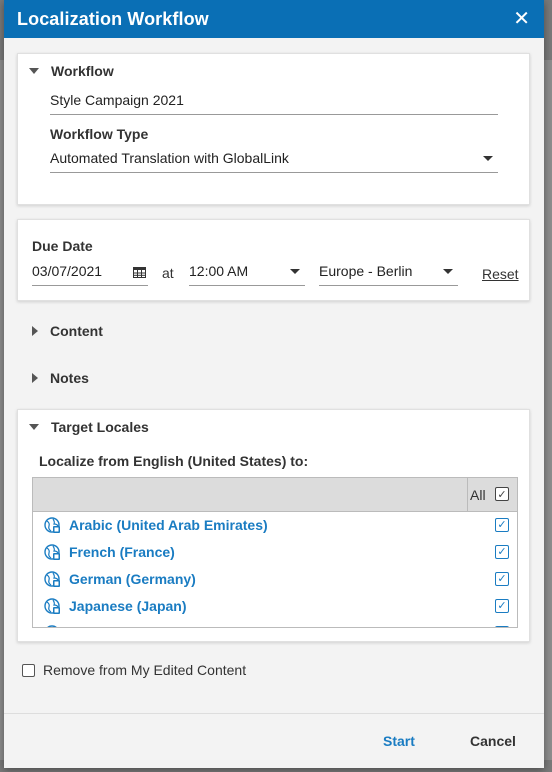 This screenshot has width=552, height=772. I want to click on locale-label: French (France), so click(122, 552).